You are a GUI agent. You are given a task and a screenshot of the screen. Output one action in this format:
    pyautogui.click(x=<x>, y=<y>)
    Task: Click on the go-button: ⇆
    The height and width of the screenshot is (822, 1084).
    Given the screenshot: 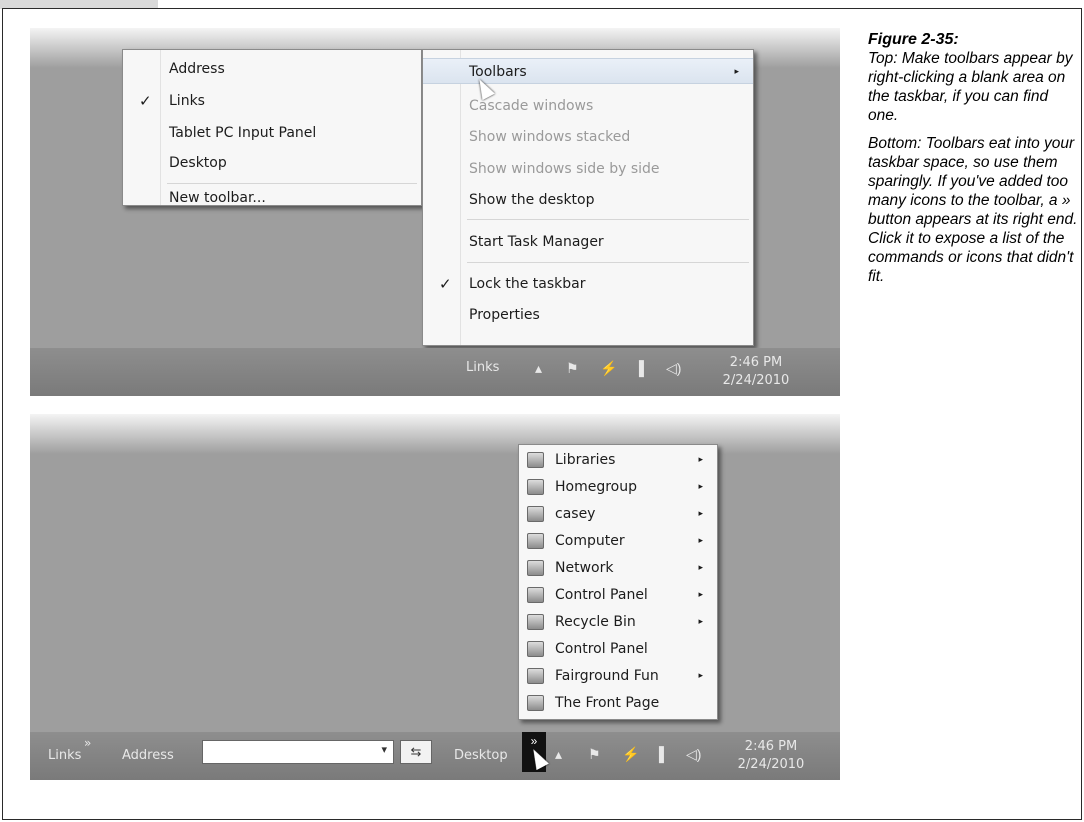 What is the action you would take?
    pyautogui.click(x=416, y=752)
    